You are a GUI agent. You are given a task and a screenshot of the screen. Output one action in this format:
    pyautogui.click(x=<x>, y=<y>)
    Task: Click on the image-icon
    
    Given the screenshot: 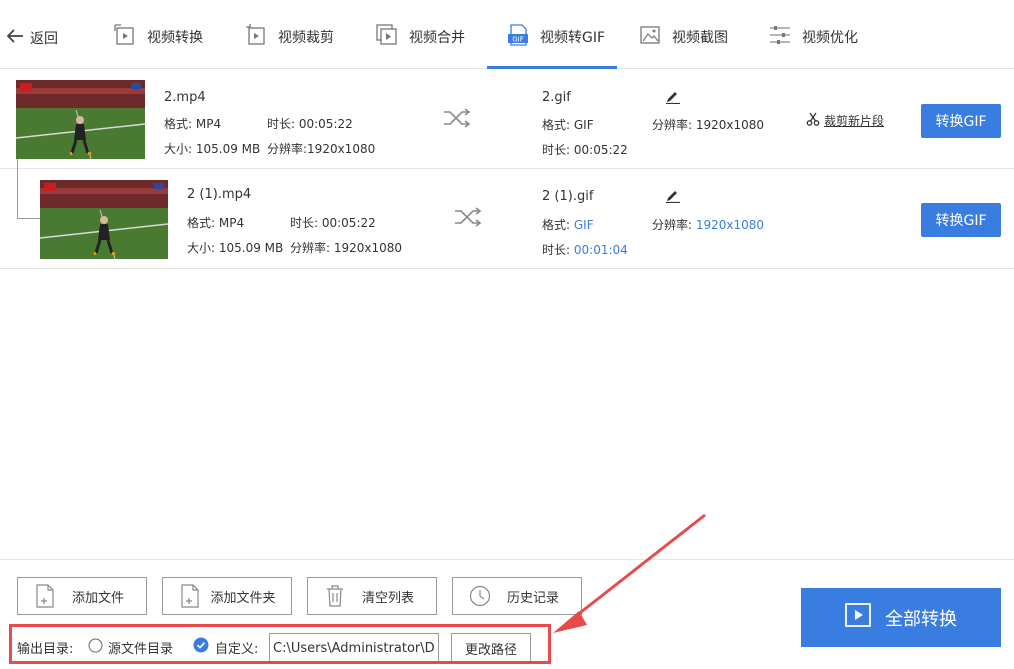 What is the action you would take?
    pyautogui.click(x=650, y=37)
    